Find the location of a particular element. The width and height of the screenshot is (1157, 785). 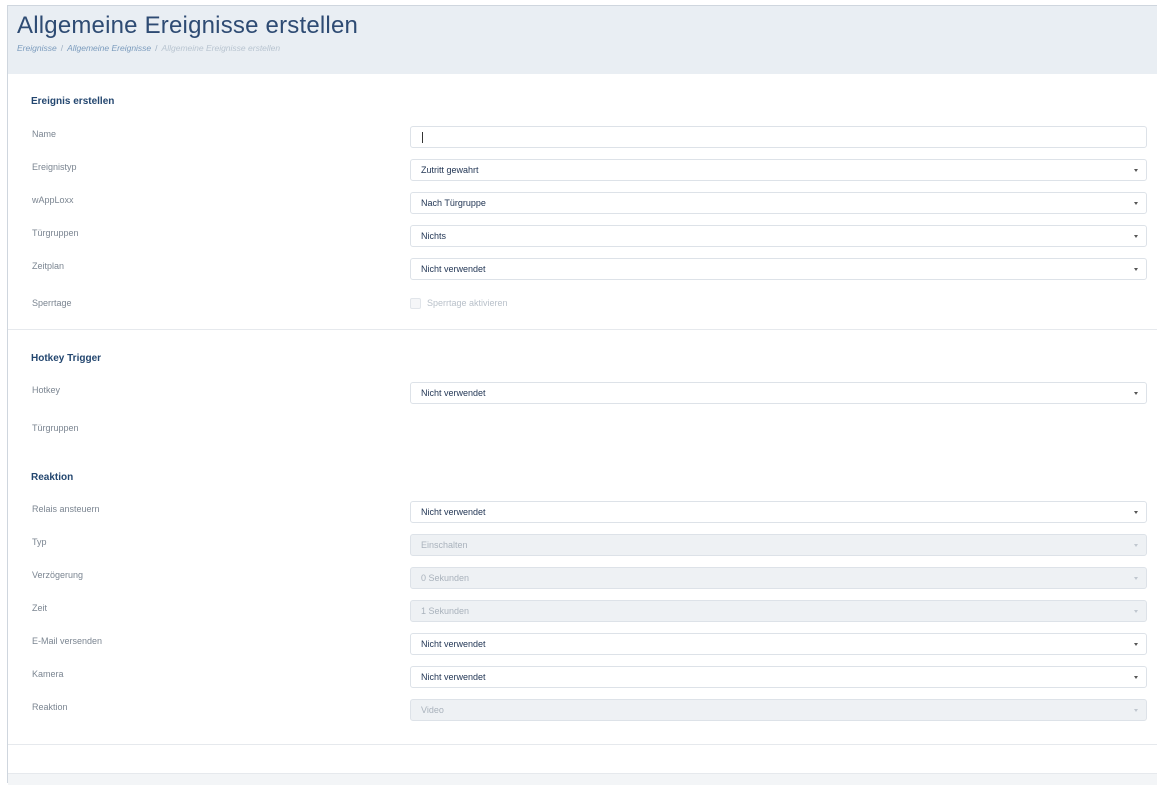

row-type: Typ Einschalten is located at coordinates (582, 545).